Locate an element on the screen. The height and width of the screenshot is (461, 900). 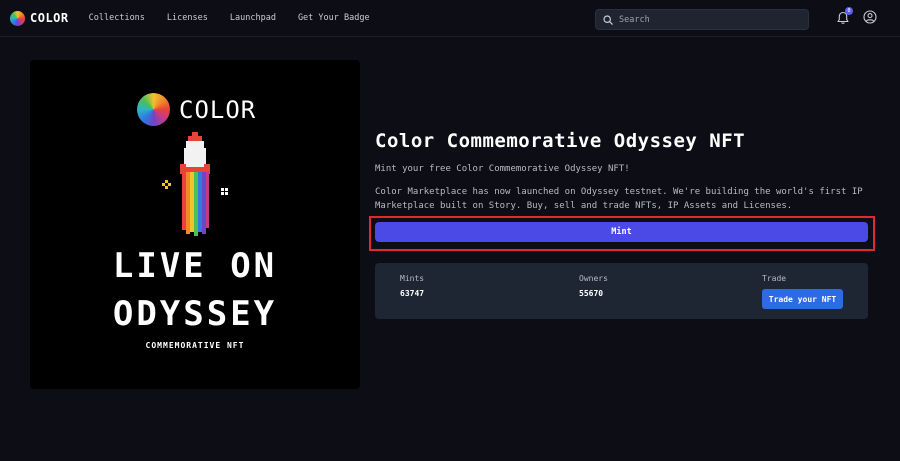
notification-badge: 0 is located at coordinates (849, 11).